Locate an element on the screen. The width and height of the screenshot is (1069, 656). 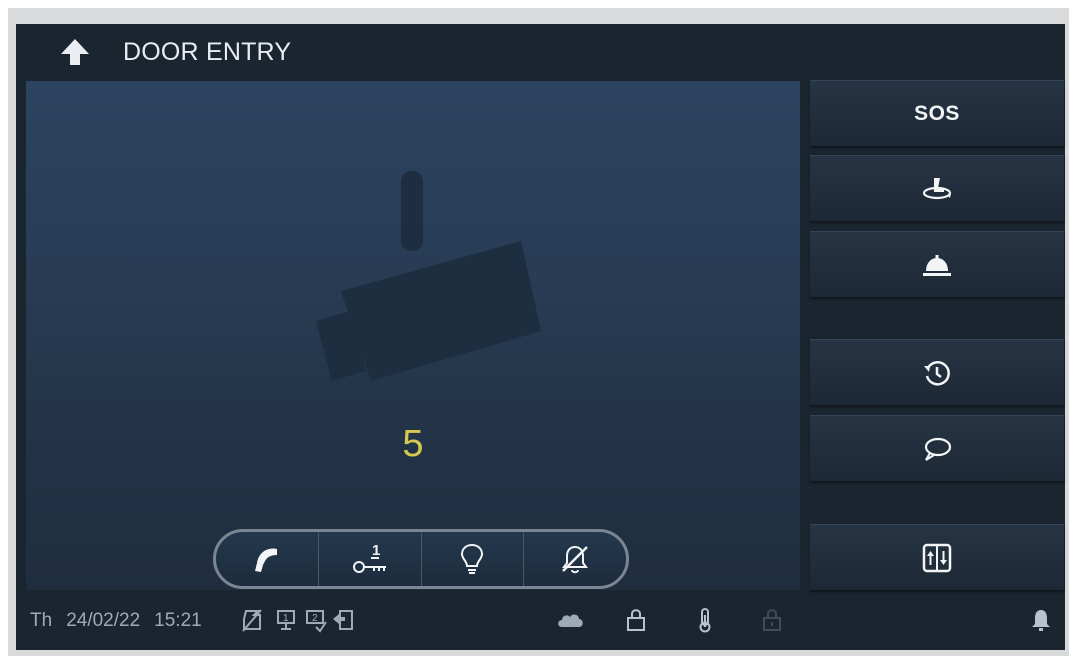
door-1-icon: 1 is located at coordinates (286, 620).